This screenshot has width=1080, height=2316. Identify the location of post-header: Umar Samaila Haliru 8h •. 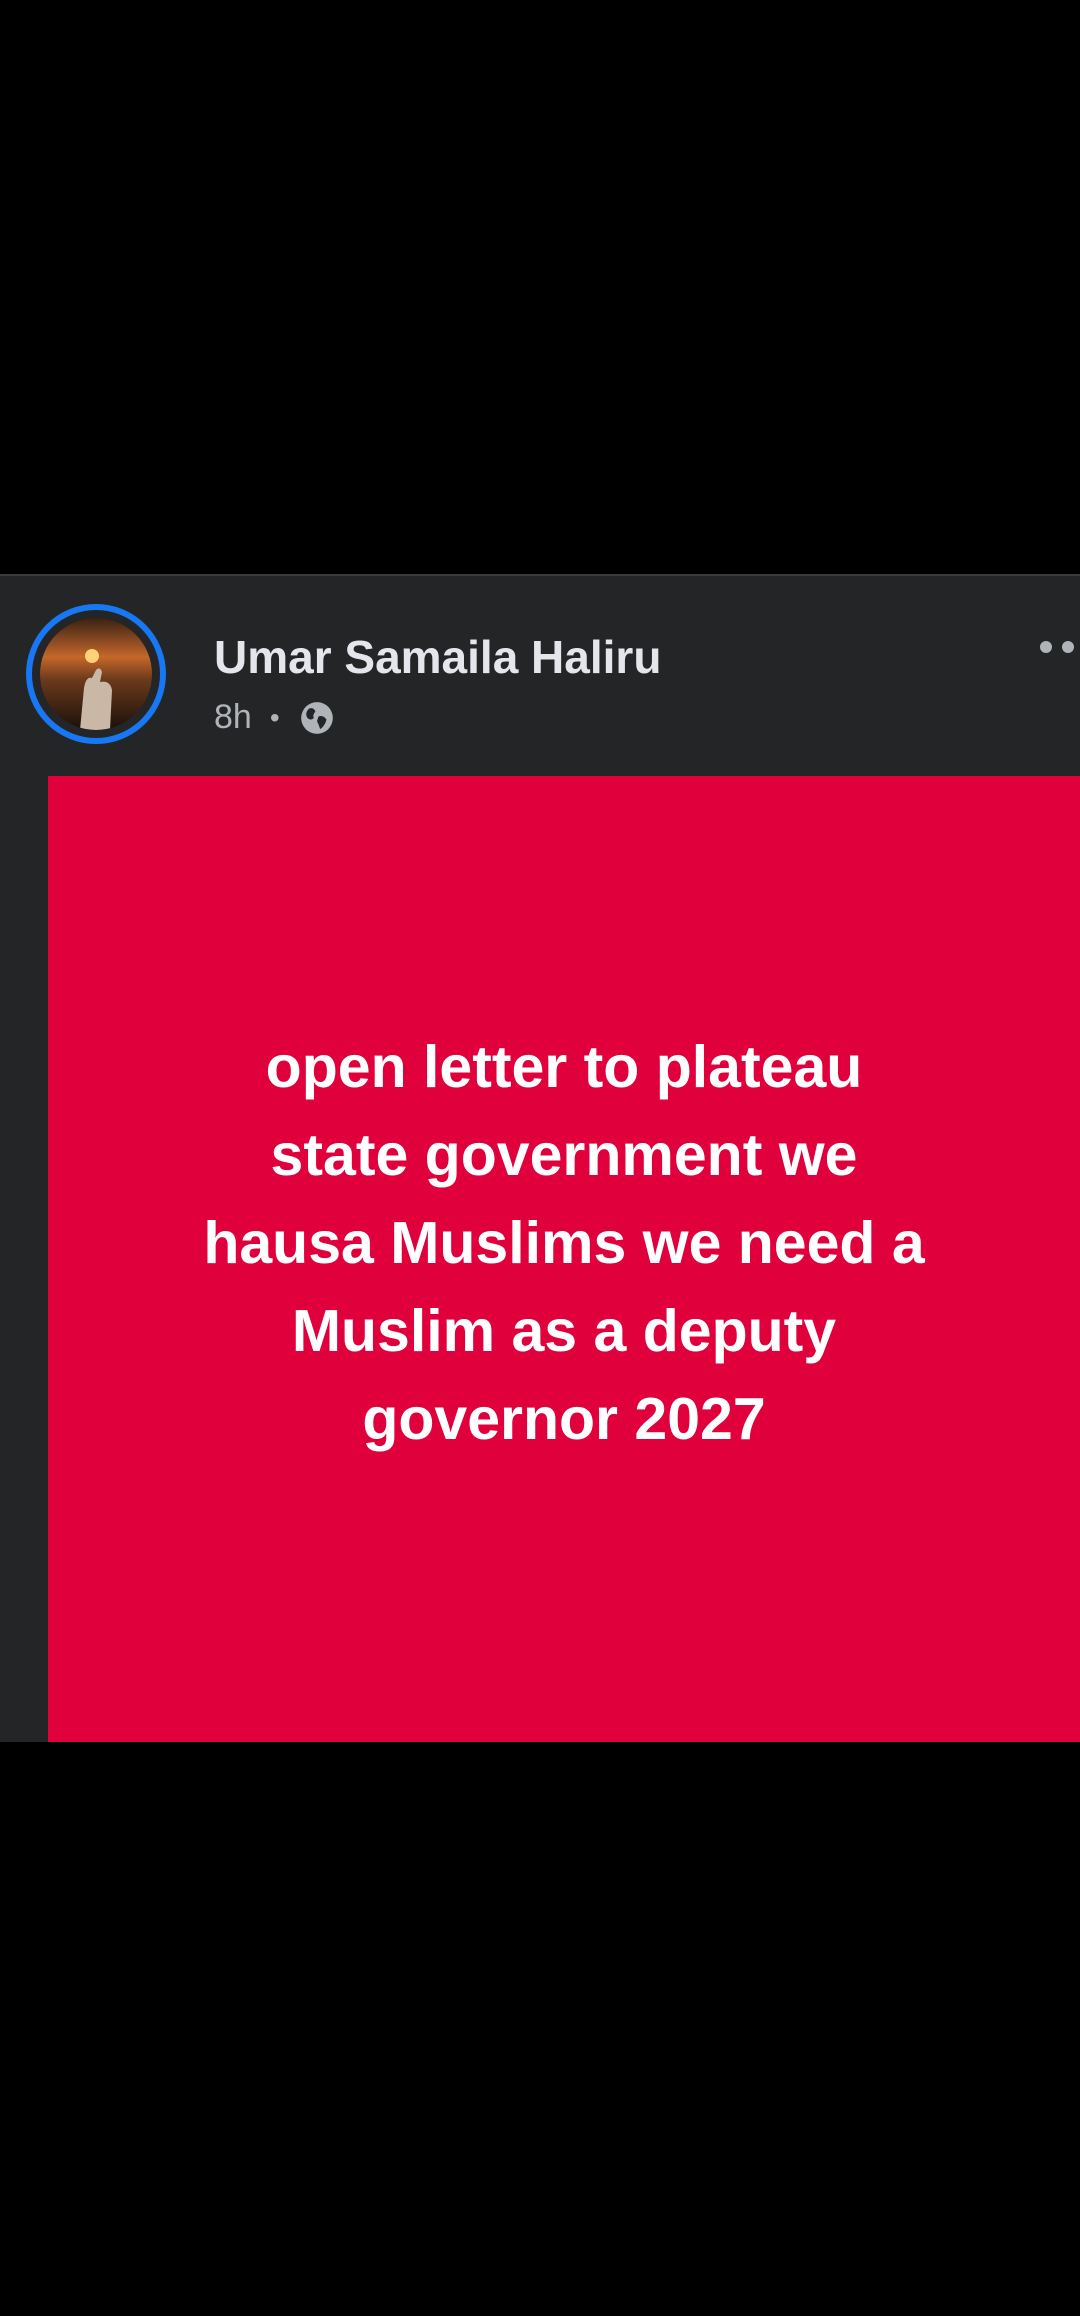
(540, 676).